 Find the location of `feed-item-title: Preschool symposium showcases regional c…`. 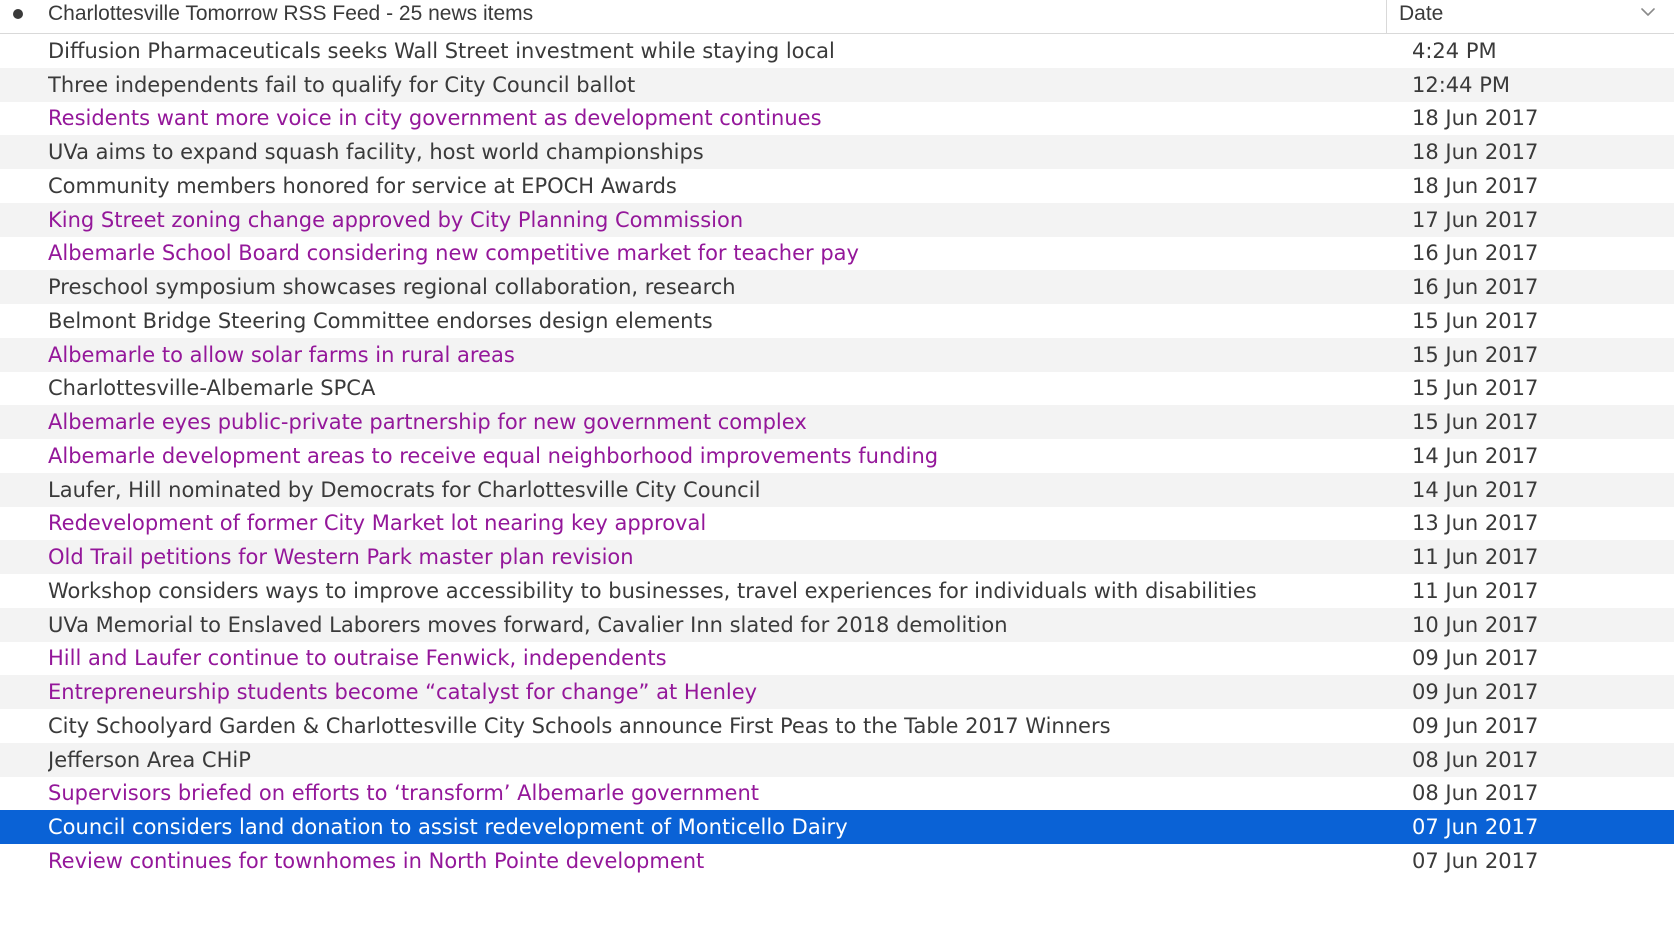

feed-item-title: Preschool symposium showcases regional c… is located at coordinates (723, 287).